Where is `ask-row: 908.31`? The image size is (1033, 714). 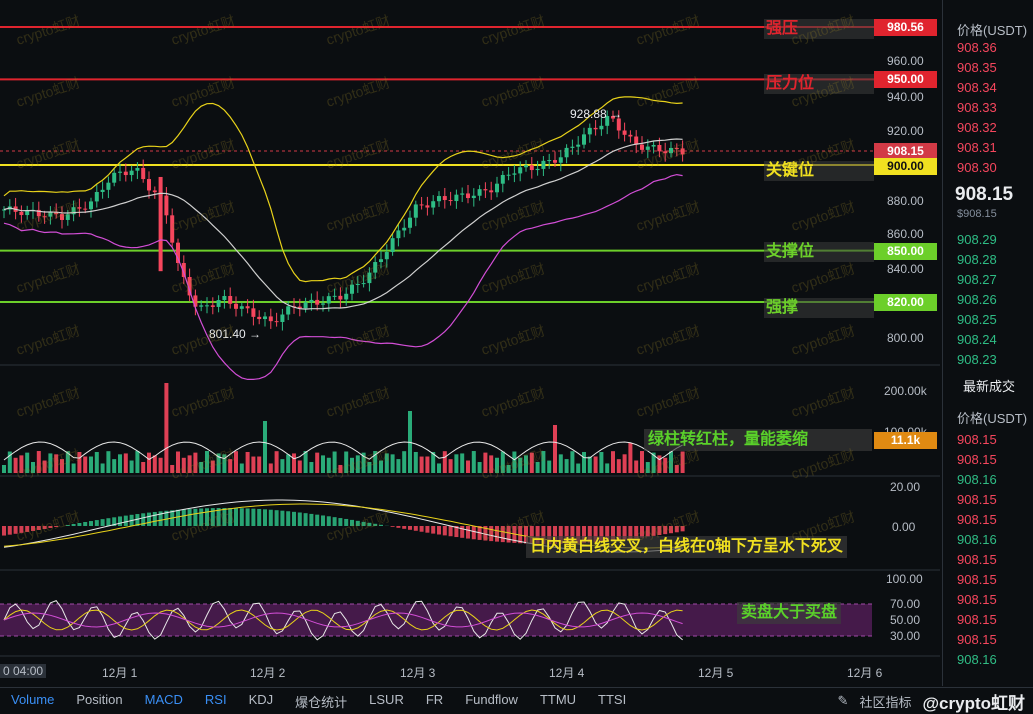 ask-row: 908.31 is located at coordinates (977, 147).